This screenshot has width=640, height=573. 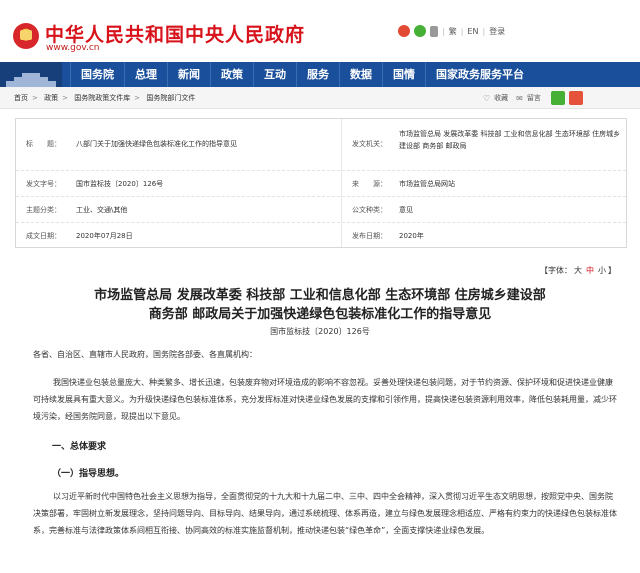 I want to click on nav-item-national-info: 国情, so click(x=403, y=74).